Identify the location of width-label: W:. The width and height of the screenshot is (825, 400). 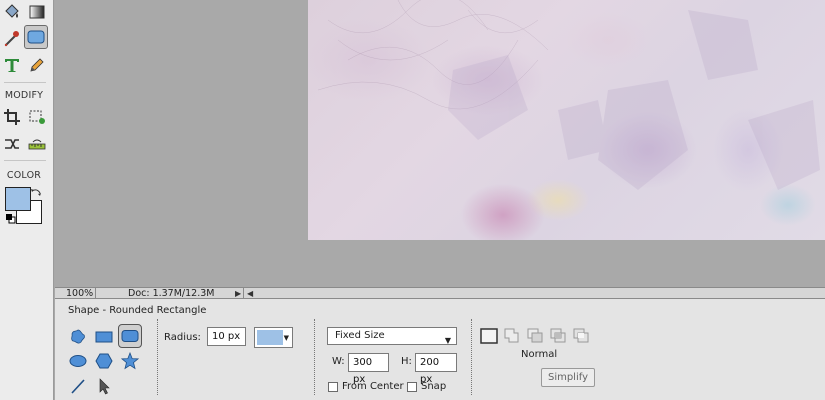
(338, 361).